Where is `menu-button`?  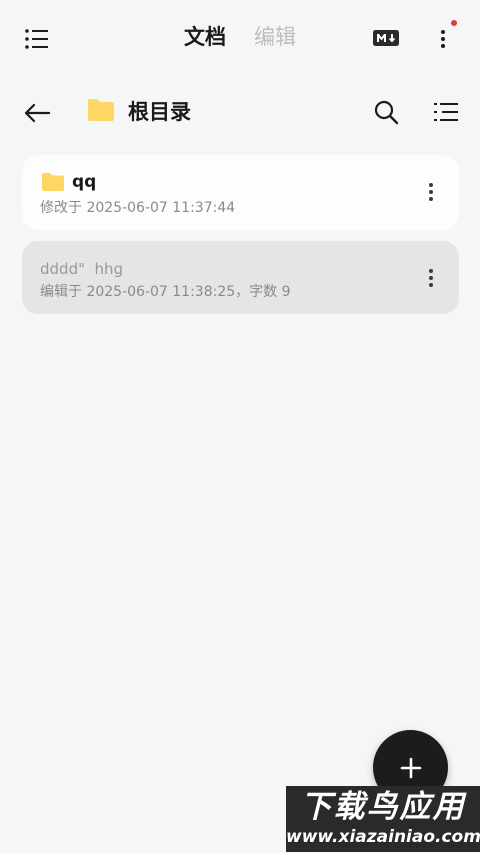
menu-button is located at coordinates (37, 39).